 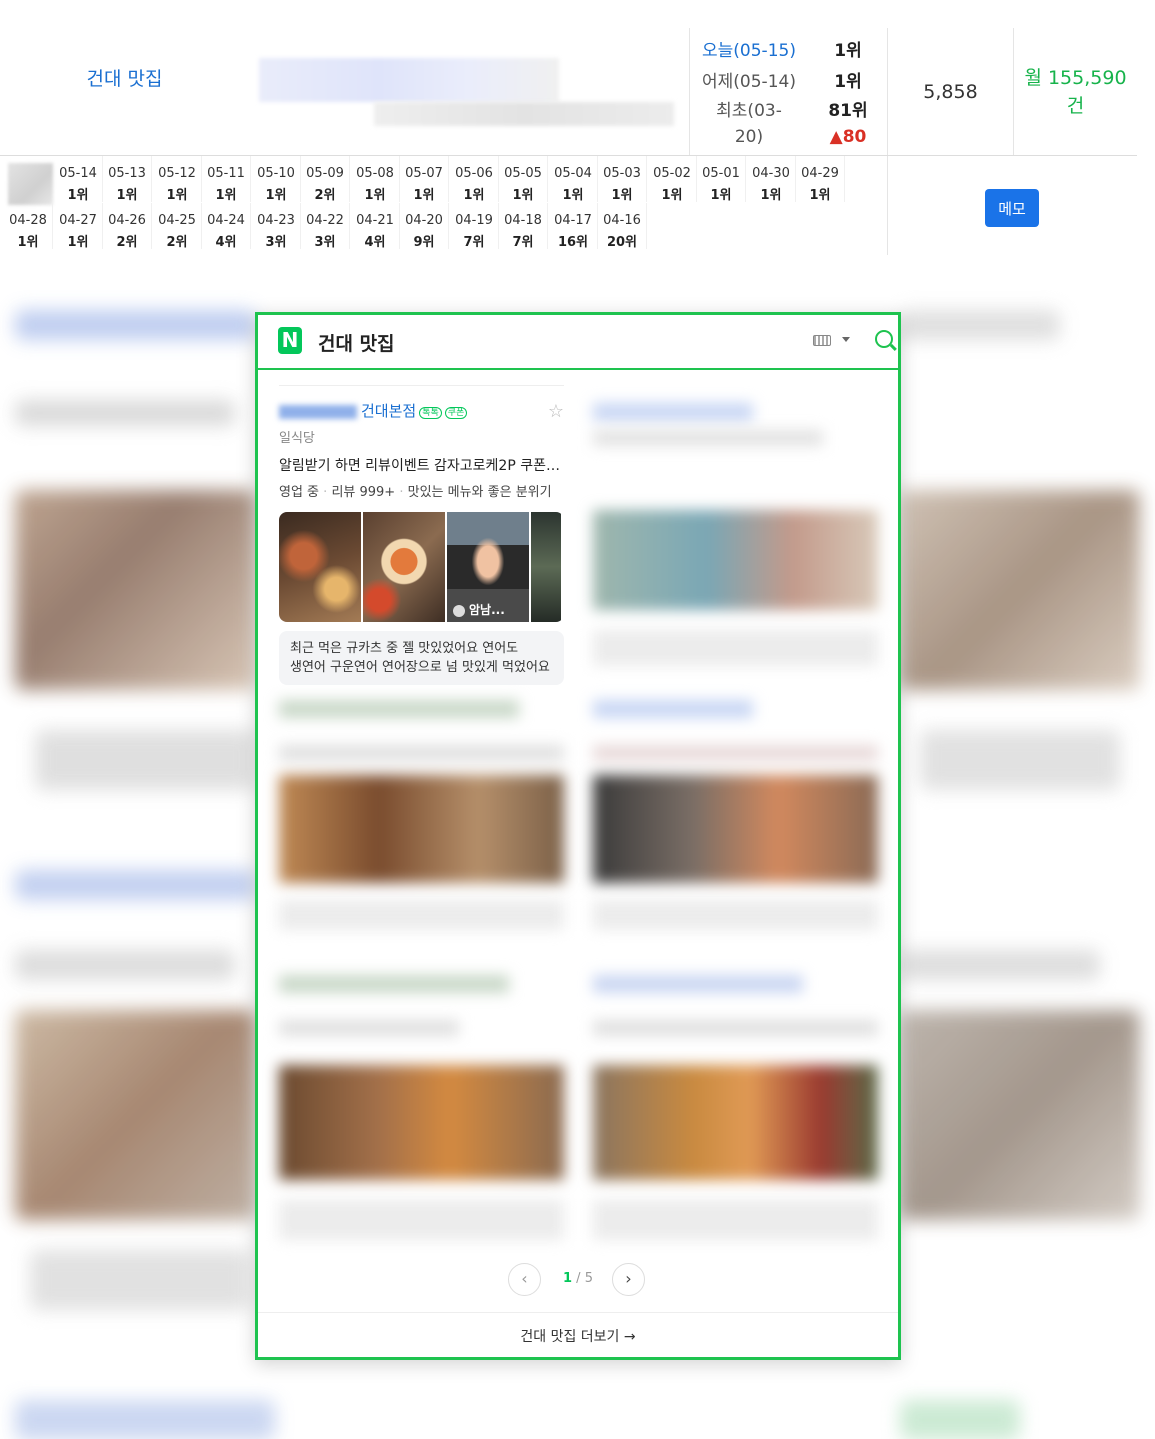 I want to click on history-date: 04-26, so click(x=127, y=220).